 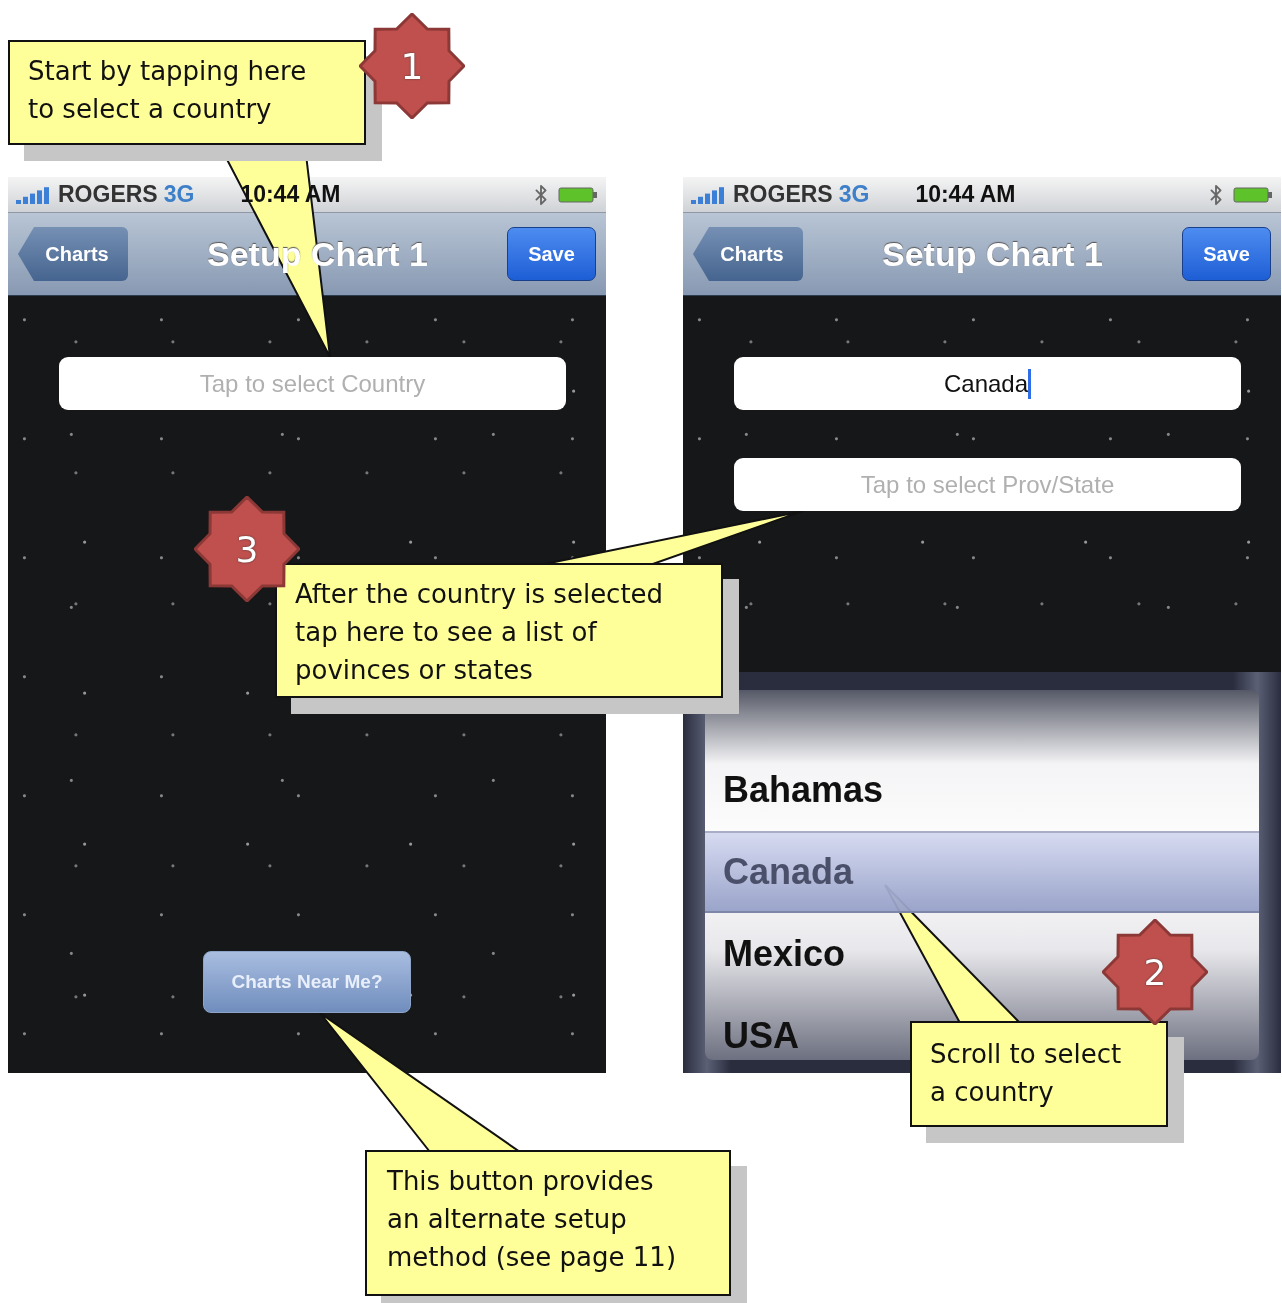 I want to click on picker-item: Bahamas, so click(x=803, y=790).